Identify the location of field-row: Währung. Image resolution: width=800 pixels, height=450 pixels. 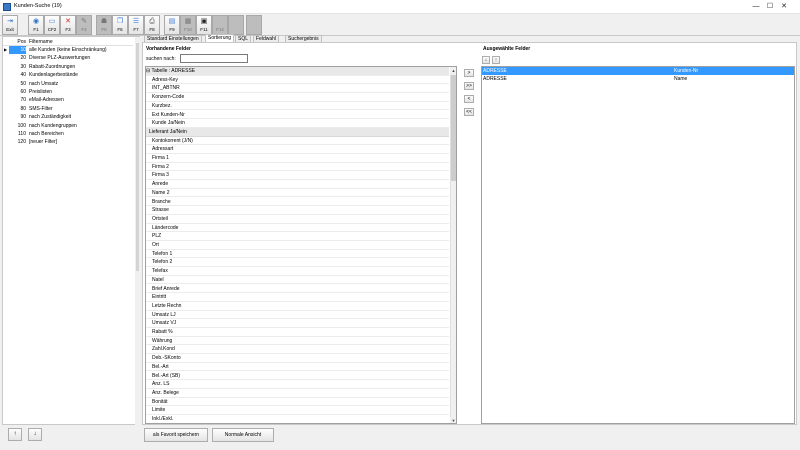
(297, 341).